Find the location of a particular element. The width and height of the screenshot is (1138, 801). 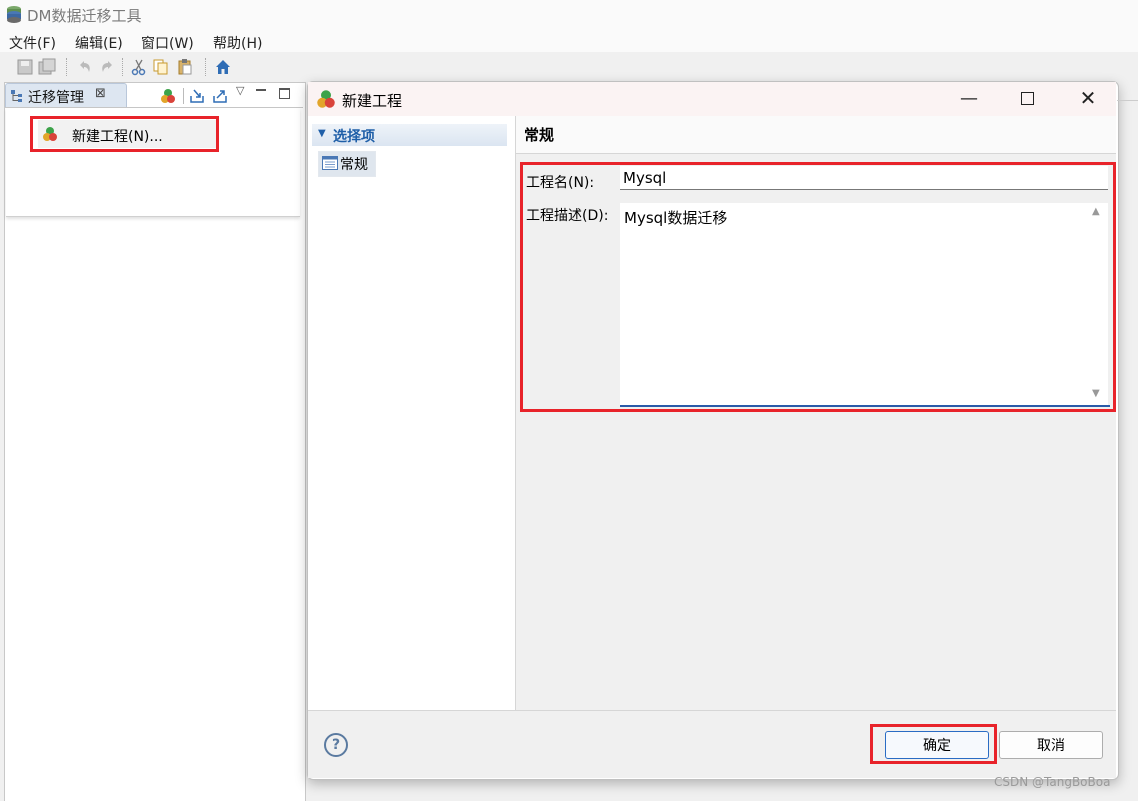

close-tab-icon: ⊠ is located at coordinates (100, 93).